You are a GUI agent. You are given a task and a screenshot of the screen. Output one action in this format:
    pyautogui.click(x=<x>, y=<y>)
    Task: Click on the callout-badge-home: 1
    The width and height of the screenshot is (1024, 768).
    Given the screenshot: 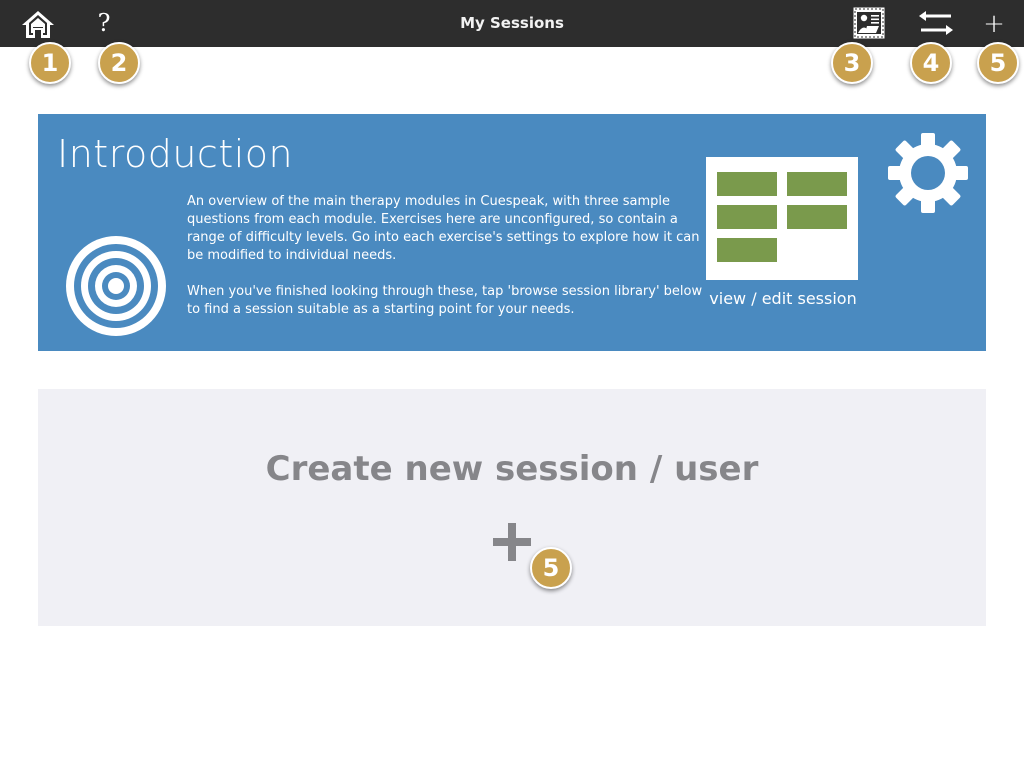 What is the action you would take?
    pyautogui.click(x=50, y=63)
    